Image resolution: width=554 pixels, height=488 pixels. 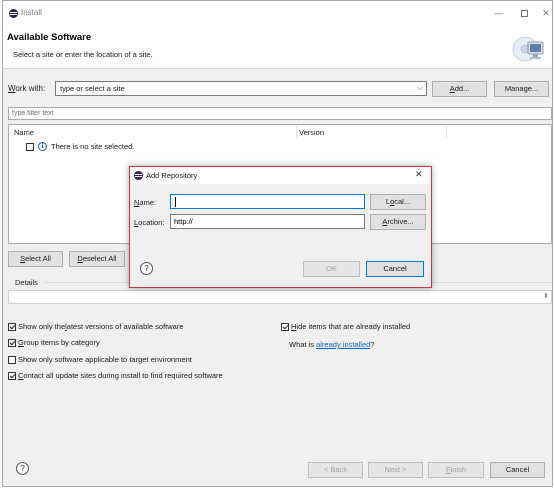 I want to click on dialog-cancel-button: Cancel, so click(x=395, y=269).